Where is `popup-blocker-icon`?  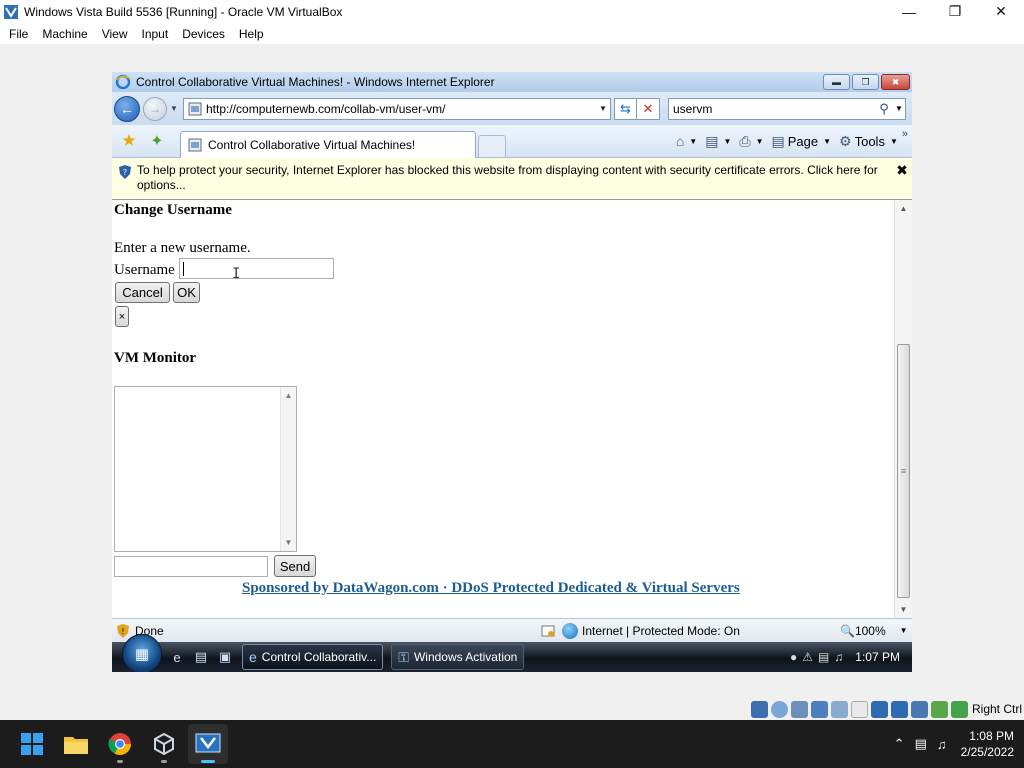
popup-blocker-icon is located at coordinates (548, 631).